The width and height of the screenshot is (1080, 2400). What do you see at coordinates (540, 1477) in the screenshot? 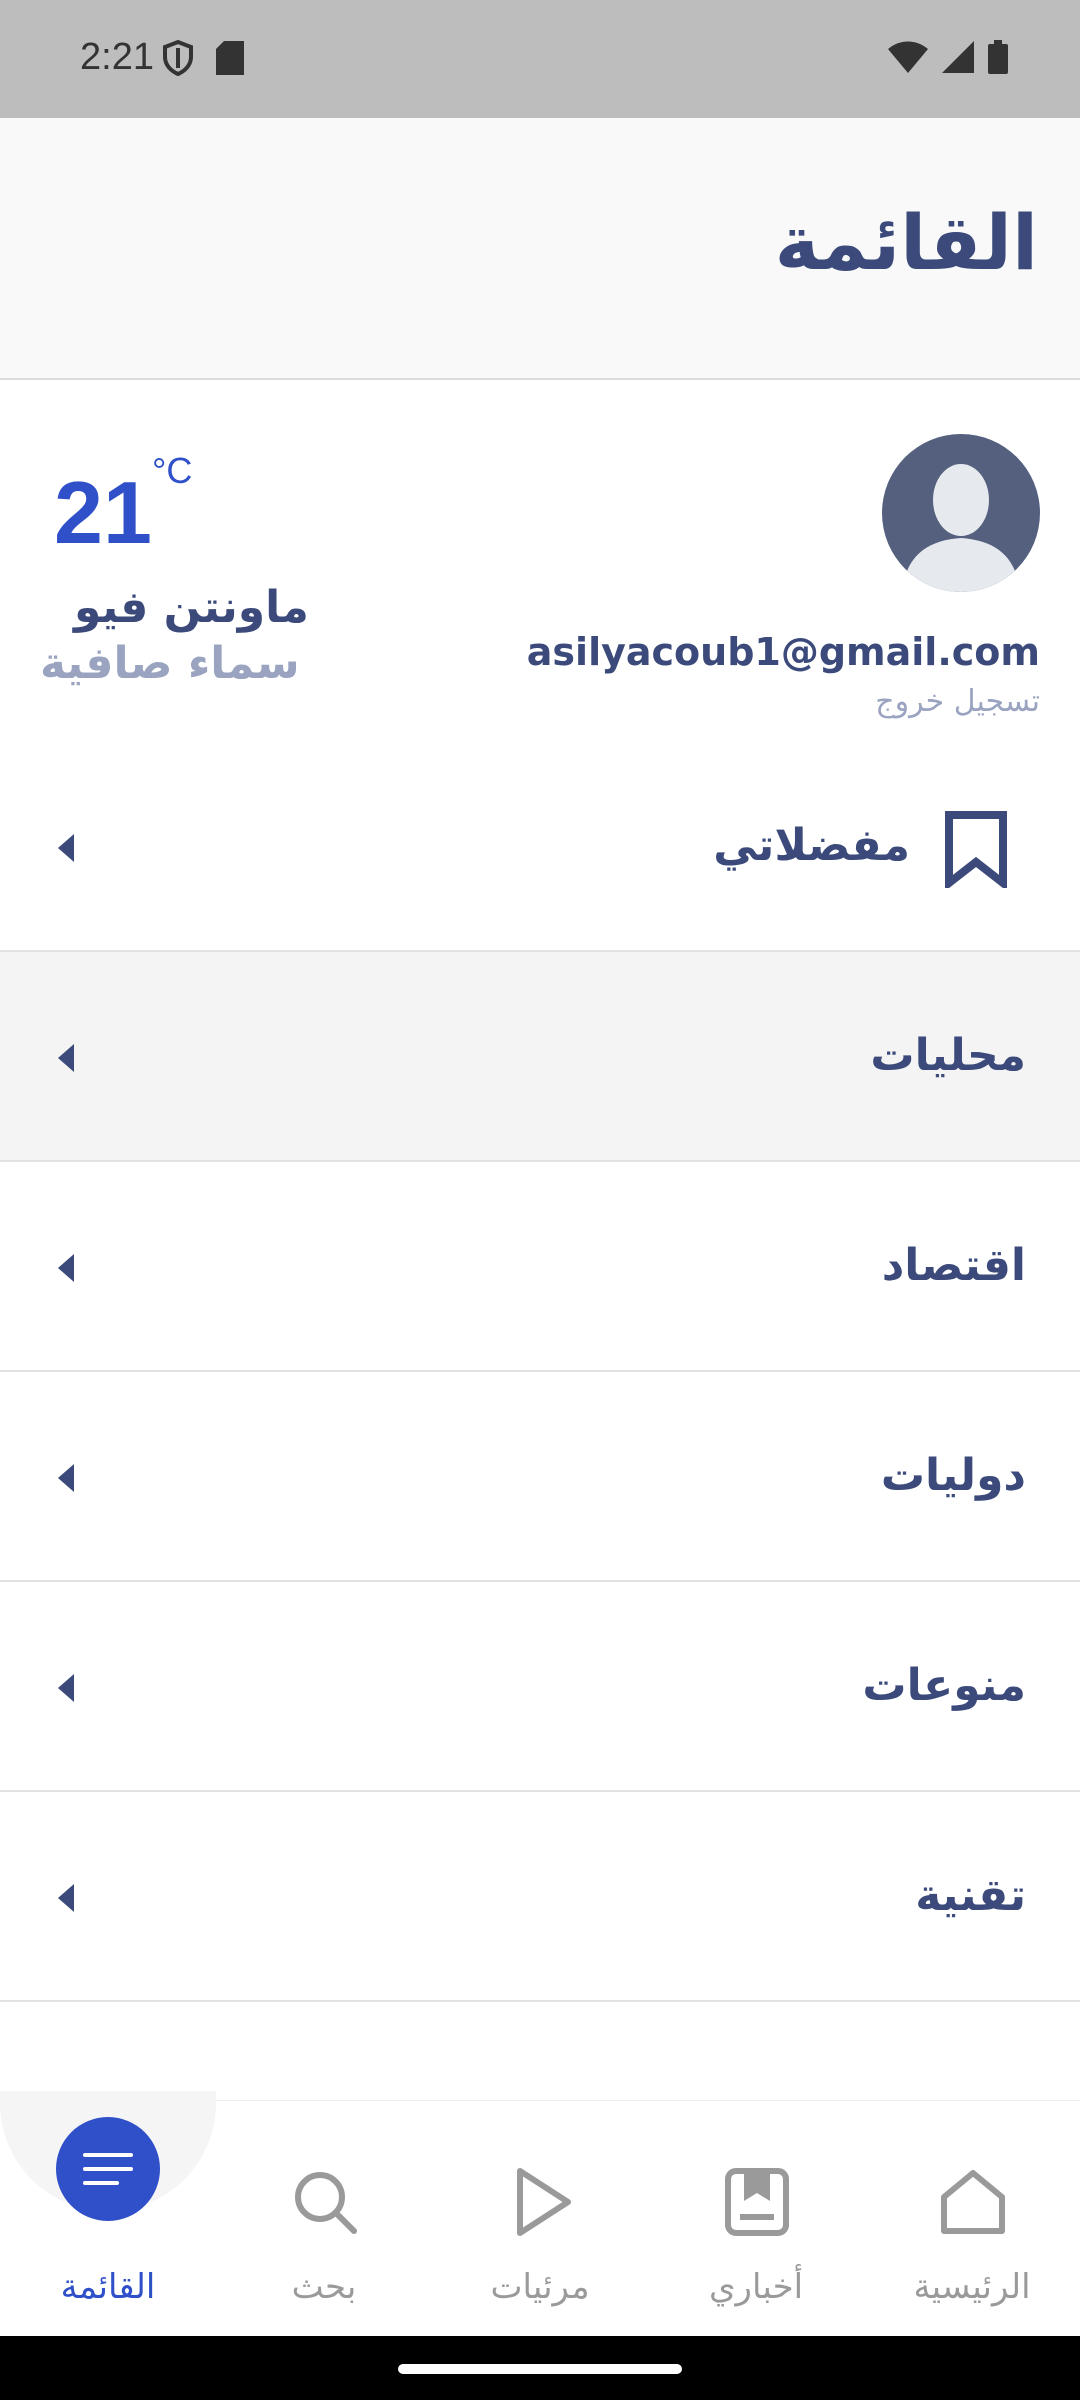
I see `menu-item-international: دوليات` at bounding box center [540, 1477].